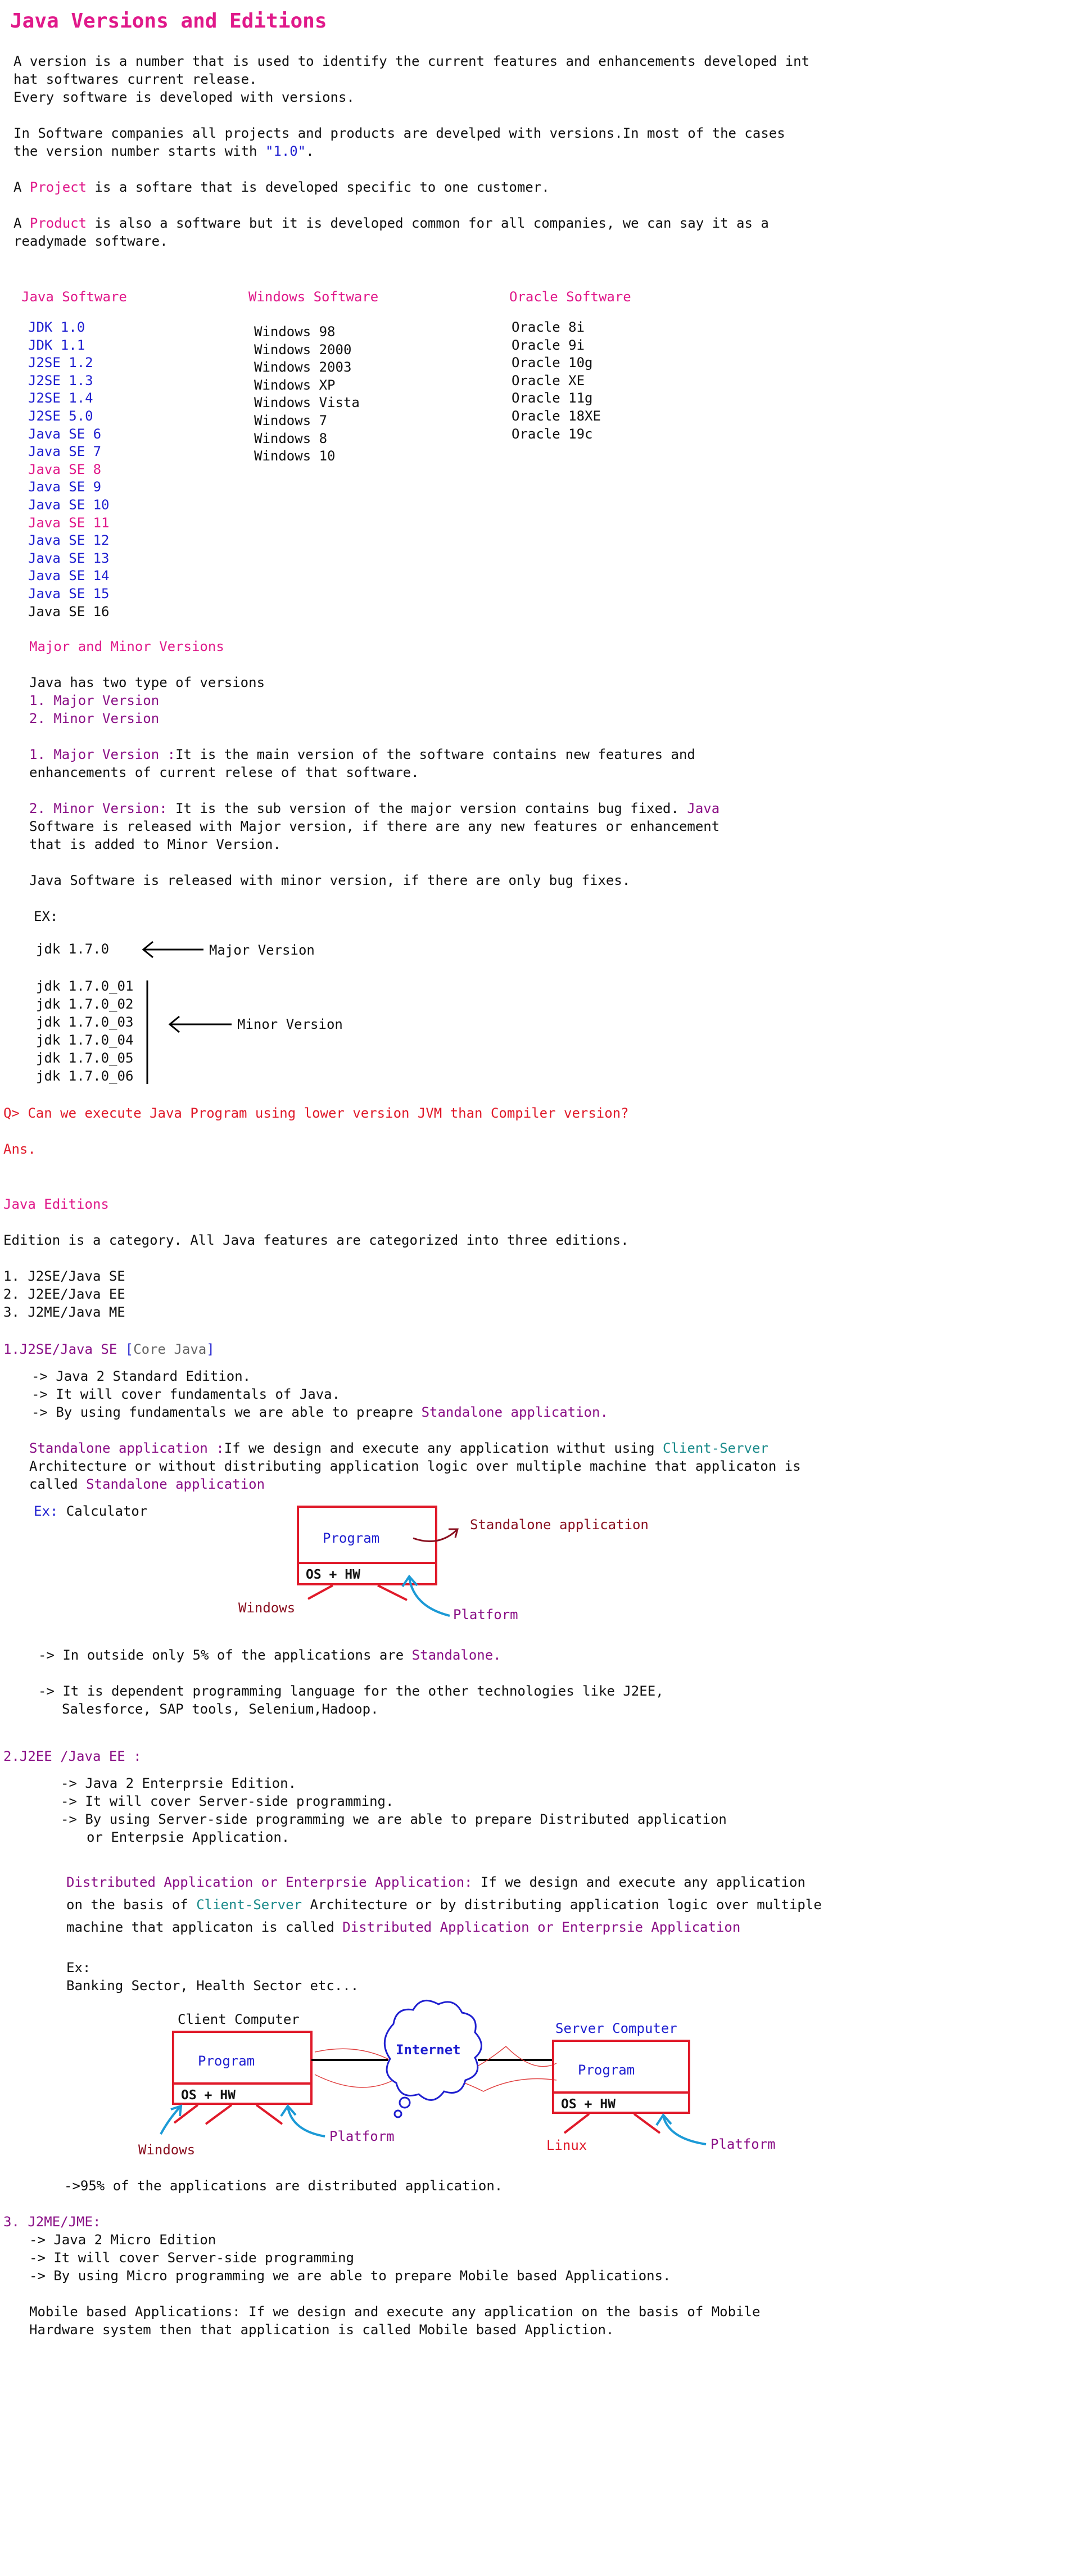  What do you see at coordinates (351, 1538) in the screenshot?
I see `program-label: Program` at bounding box center [351, 1538].